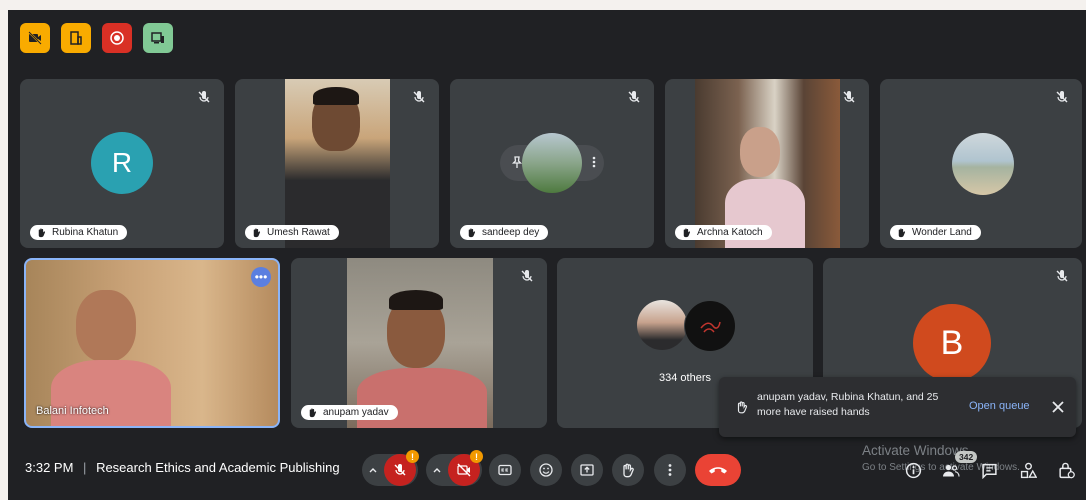 Image resolution: width=1086 pixels, height=500 pixels. What do you see at coordinates (390, 468) in the screenshot?
I see `mic-control: !` at bounding box center [390, 468].